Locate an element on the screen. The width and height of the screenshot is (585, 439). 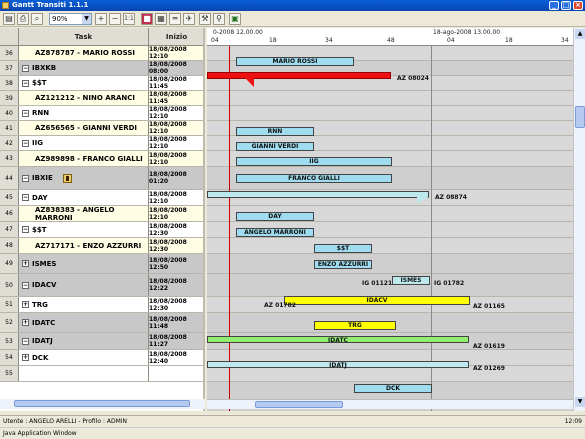
gantt-bar-angelo-marroni: ANGELO MARRONI is located at coordinates (275, 232).